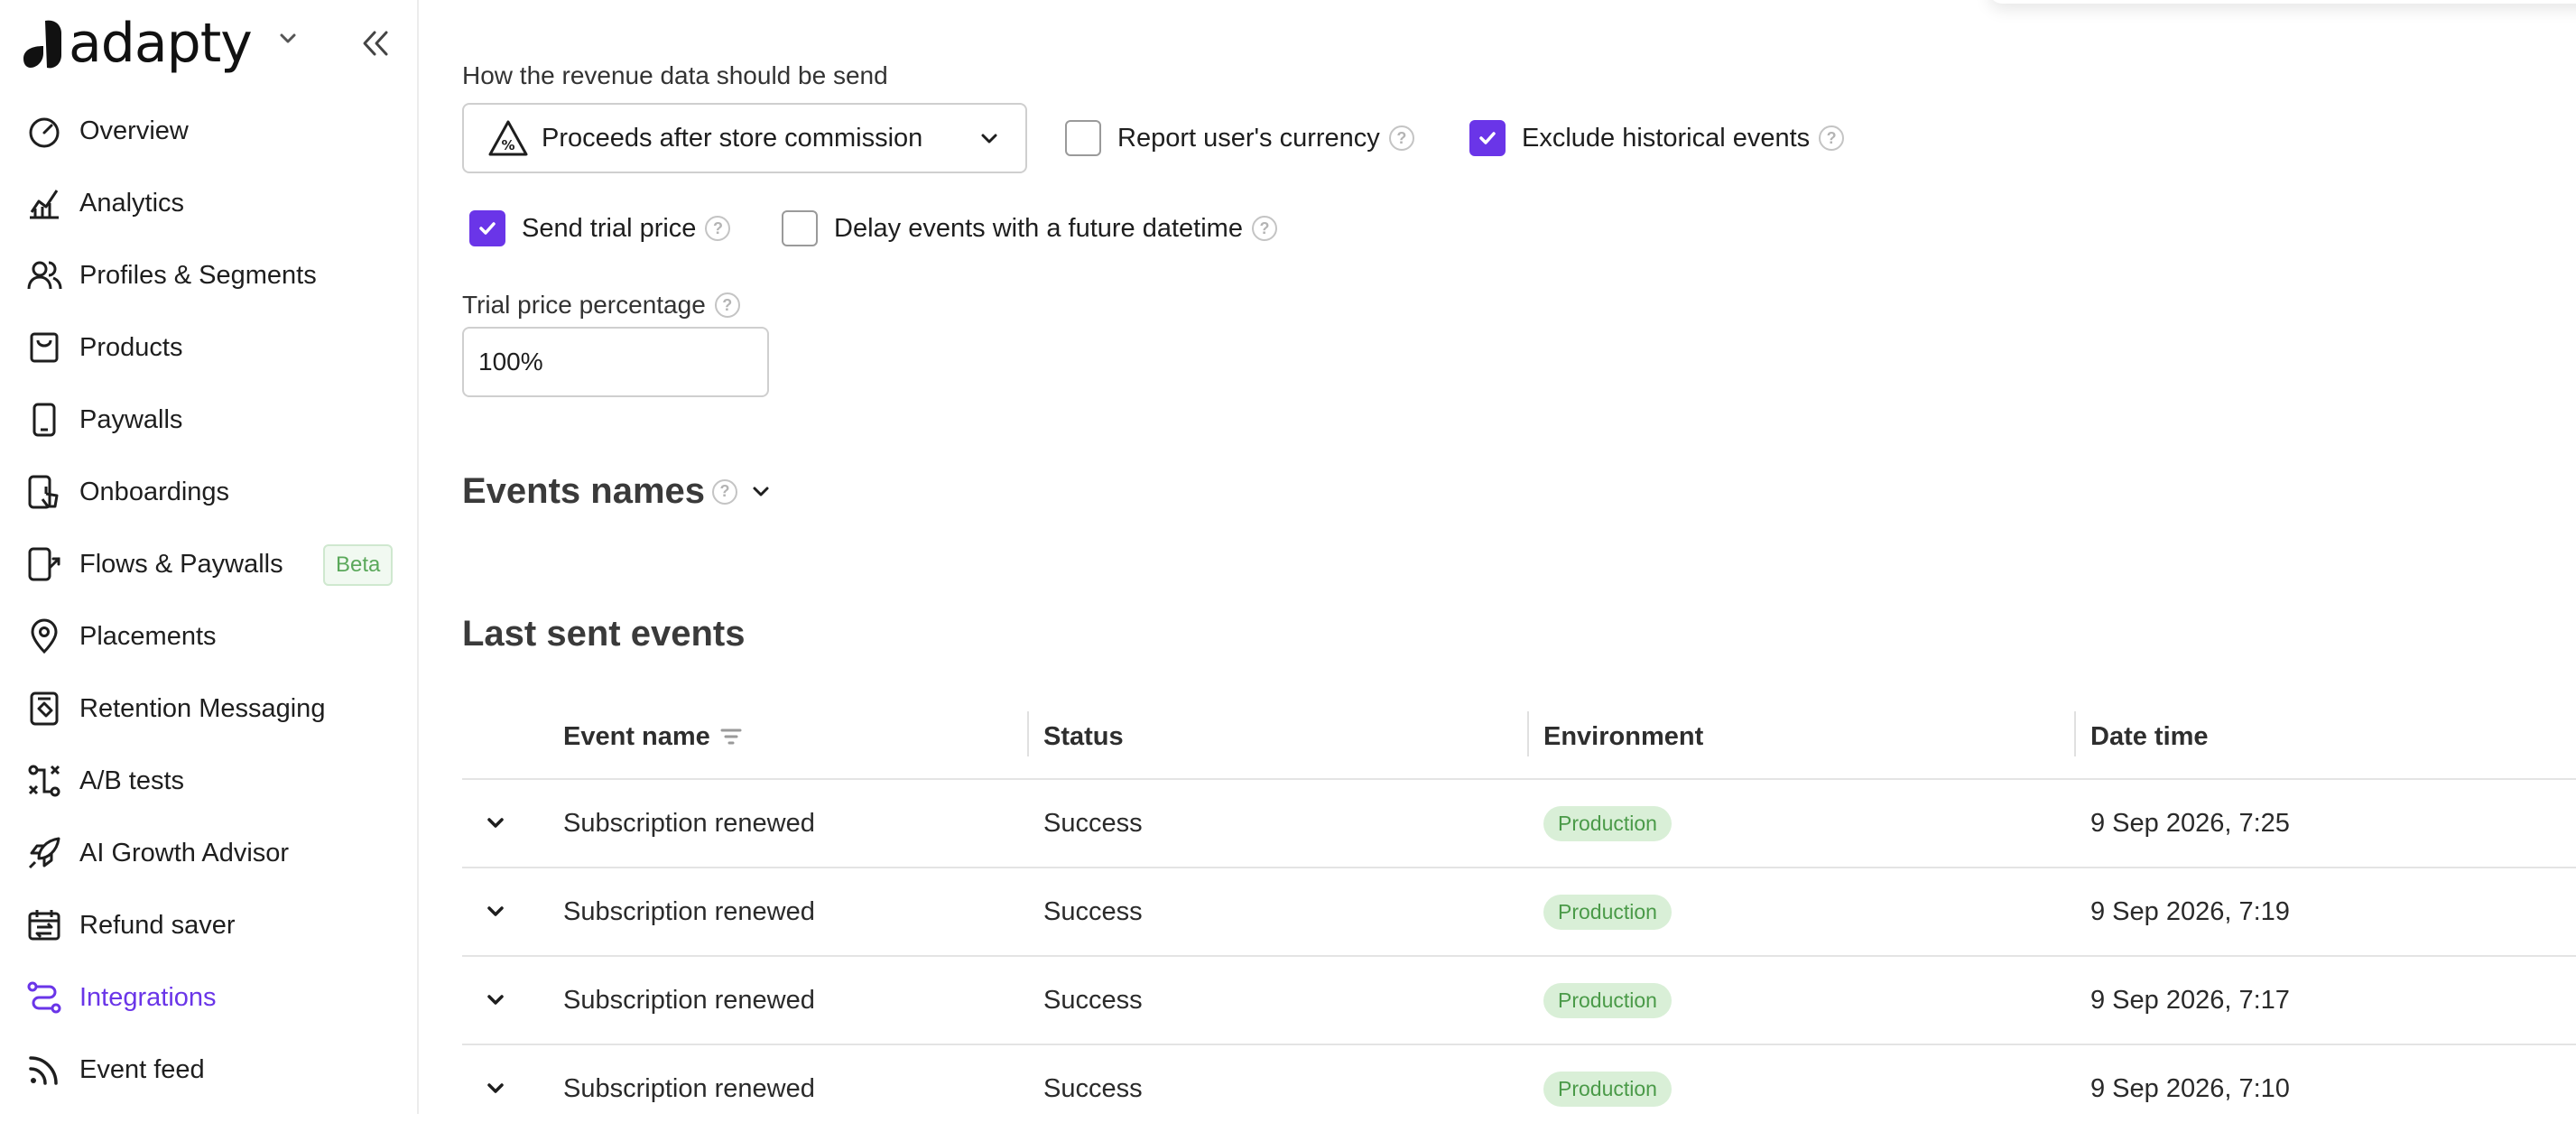  Describe the element at coordinates (142, 1069) in the screenshot. I see `sidebar-item-label: Event feed` at that location.